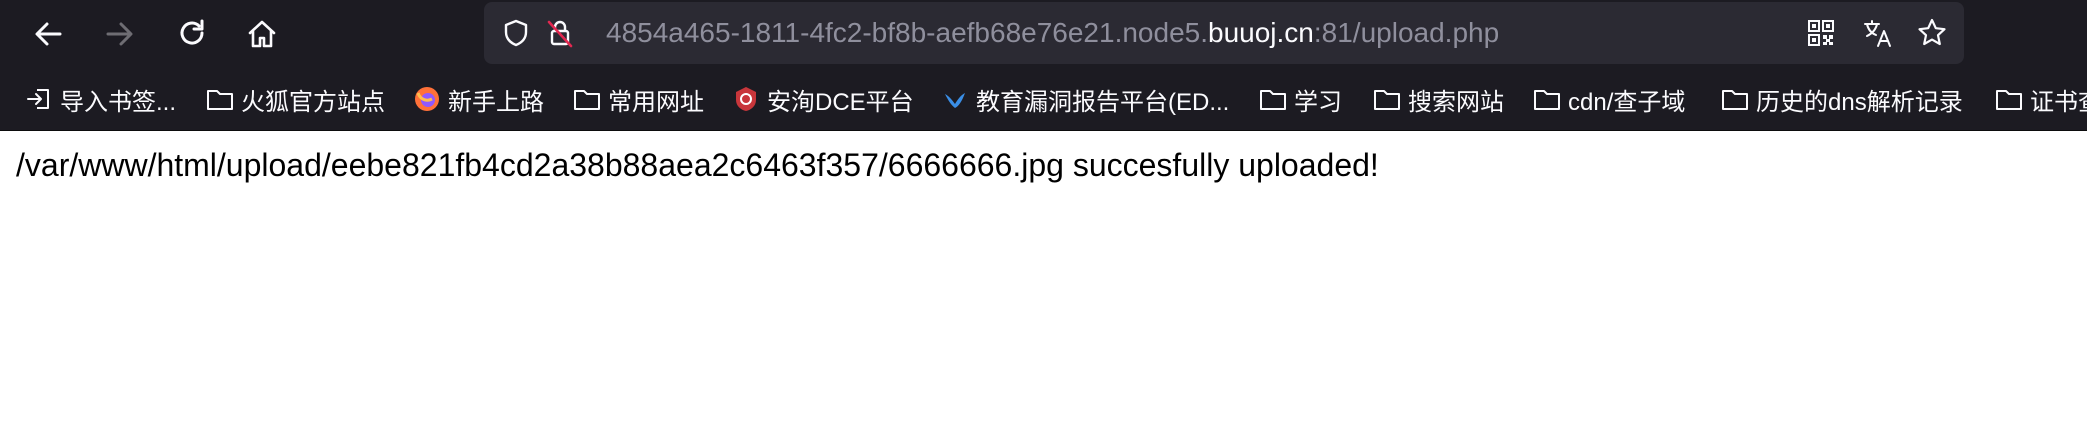 This screenshot has height=421, width=2087. Describe the element at coordinates (516, 33) in the screenshot. I see `shield-icon` at that location.